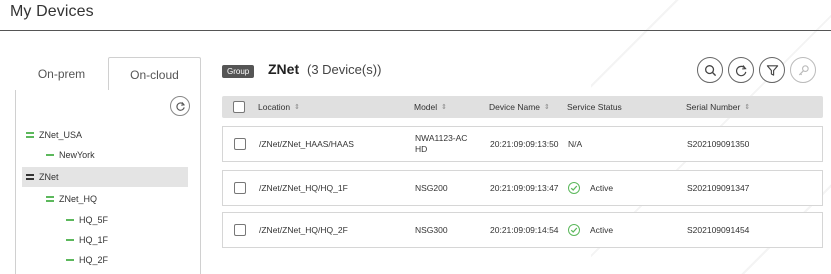  I want to click on tab-on-prem: On-prem, so click(61, 74).